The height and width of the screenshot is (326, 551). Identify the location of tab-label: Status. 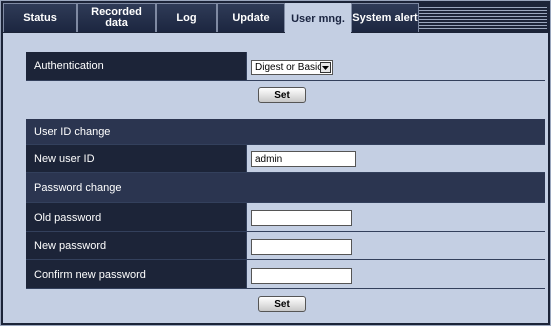
(40, 17).